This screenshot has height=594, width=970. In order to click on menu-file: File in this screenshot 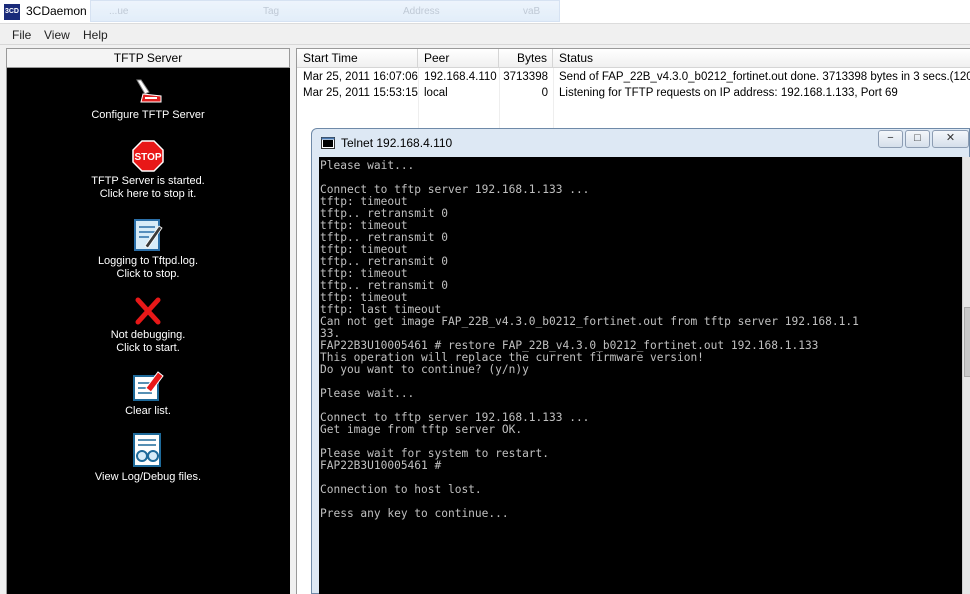, I will do `click(21, 35)`.